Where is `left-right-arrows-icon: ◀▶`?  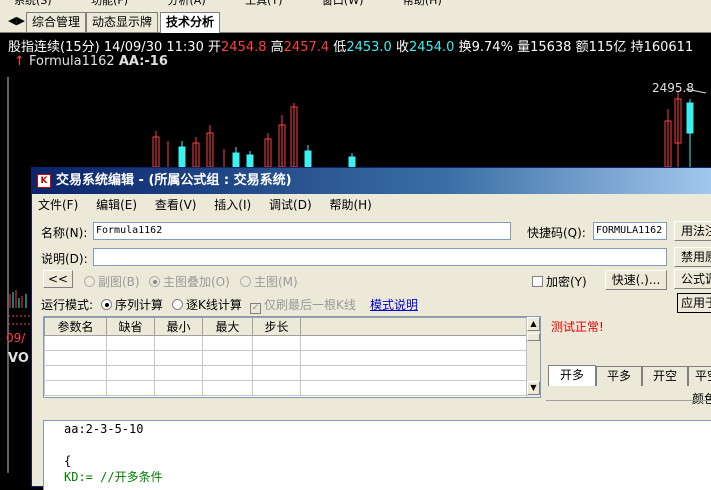 left-right-arrows-icon: ◀▶ is located at coordinates (16, 20).